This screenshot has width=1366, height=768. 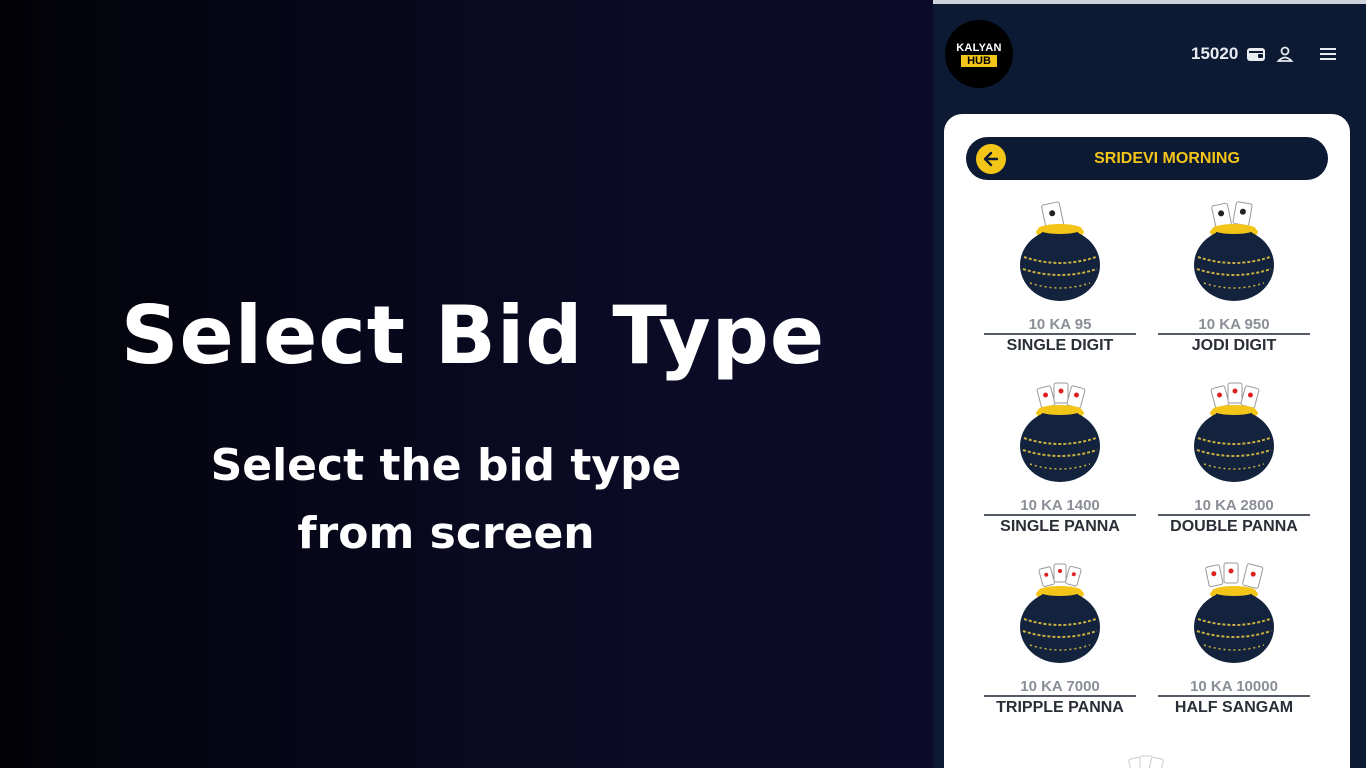 What do you see at coordinates (1285, 54) in the screenshot?
I see `user-icon` at bounding box center [1285, 54].